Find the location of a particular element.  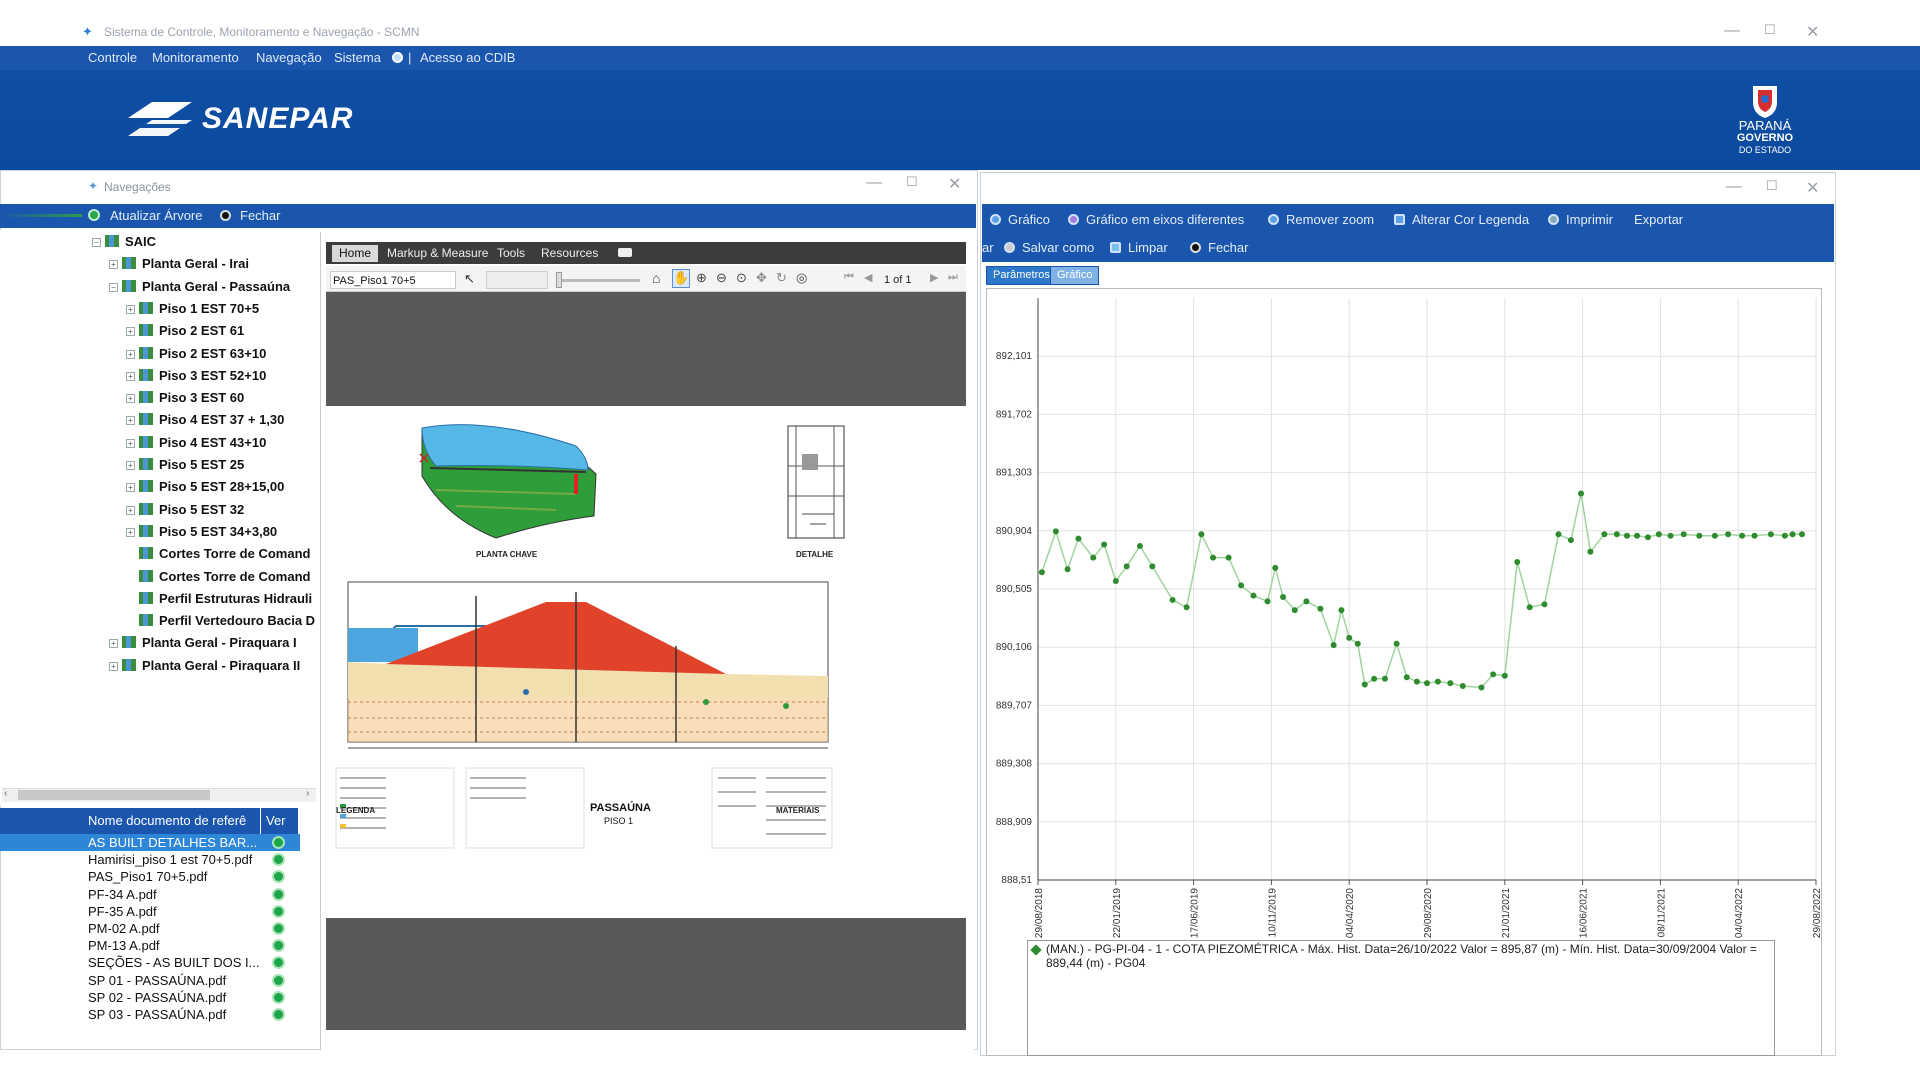

tree-node: + Piso 4 EST 43+10 is located at coordinates (196, 443).